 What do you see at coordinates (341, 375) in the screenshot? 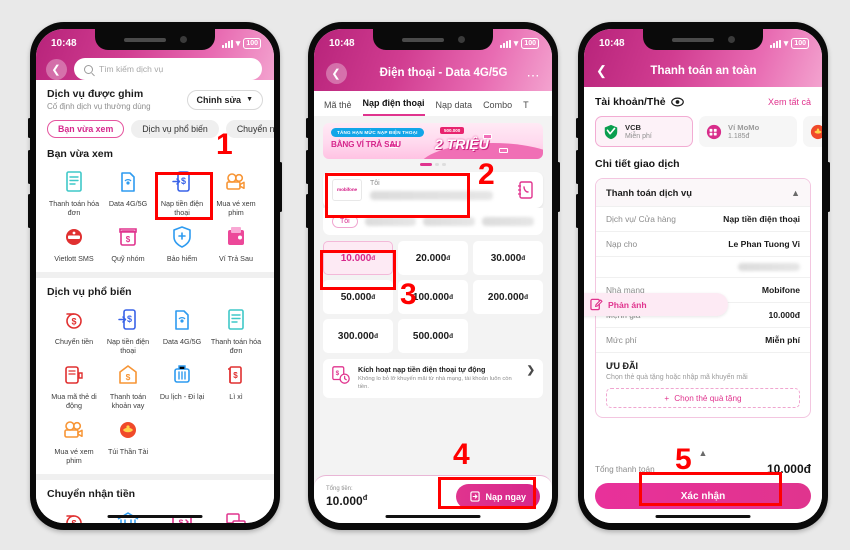
I see `auto-topup-icon: $` at bounding box center [341, 375].